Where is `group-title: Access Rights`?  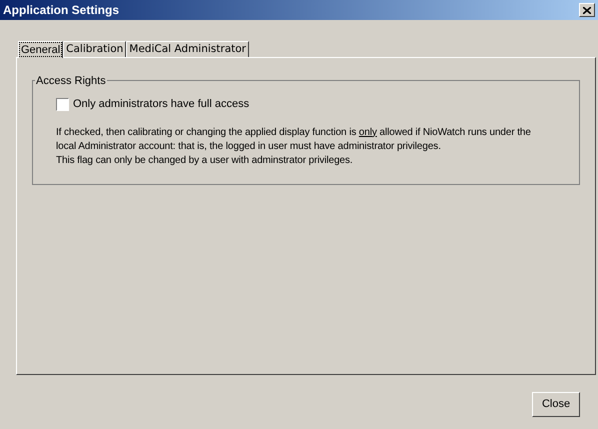
group-title: Access Rights is located at coordinates (71, 81).